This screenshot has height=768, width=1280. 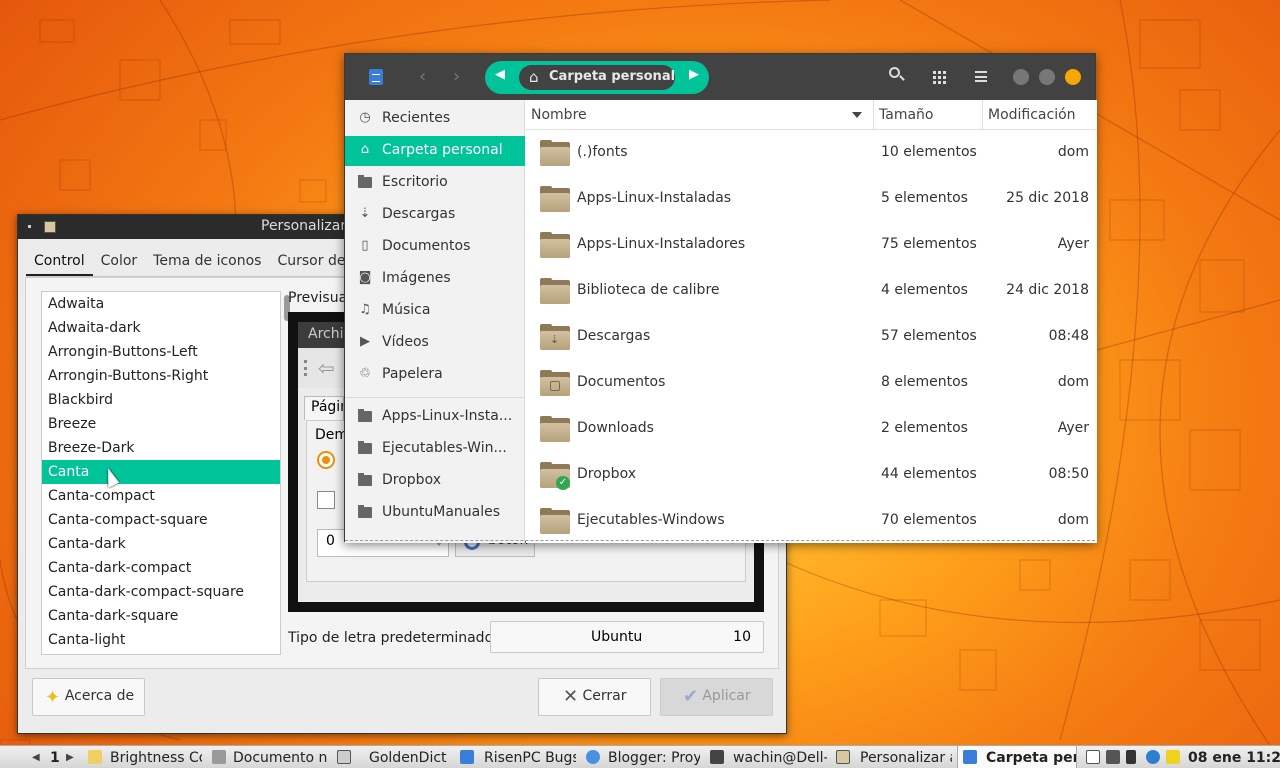 I want to click on theme-list-item-selected: Canta, so click(x=161, y=472).